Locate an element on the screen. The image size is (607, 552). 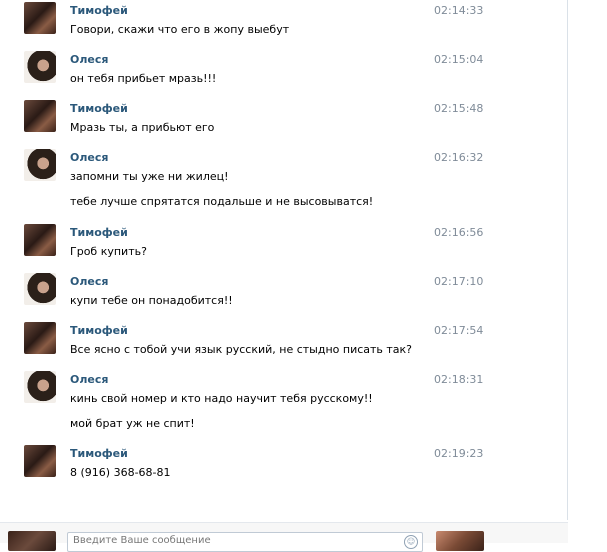
message-time: 02:14:33 is located at coordinates (459, 10).